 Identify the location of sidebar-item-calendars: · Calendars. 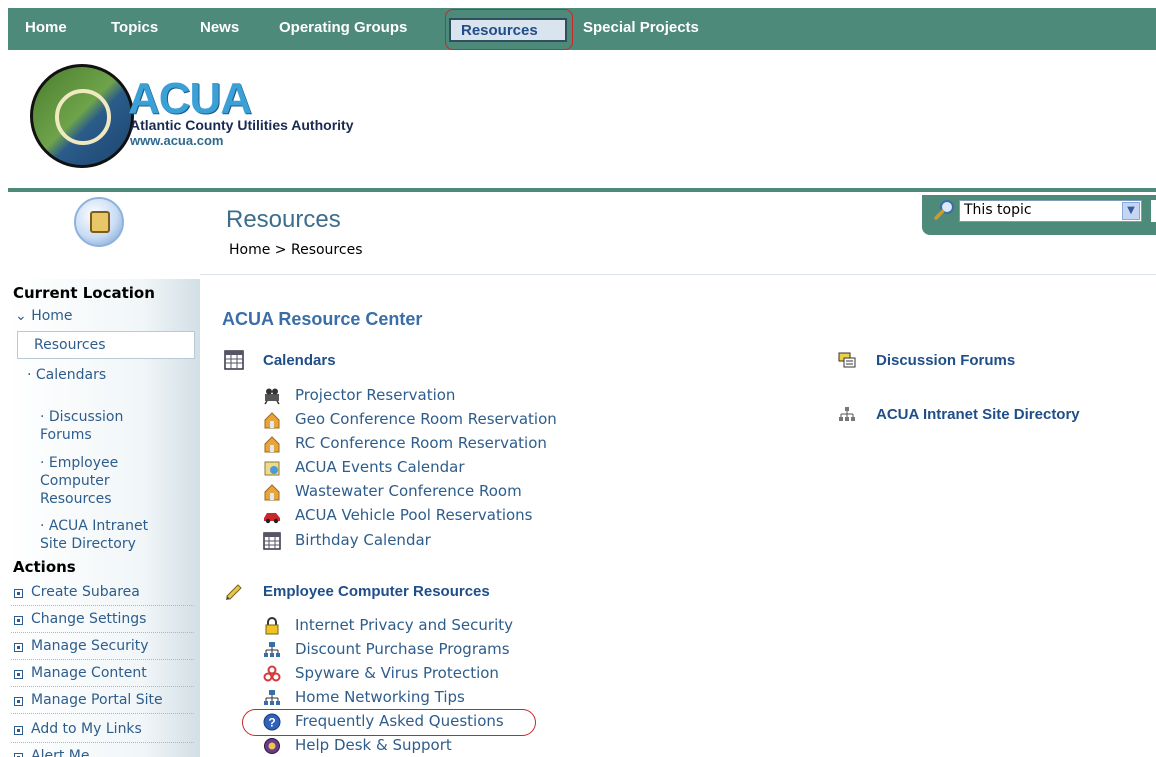
(66, 375).